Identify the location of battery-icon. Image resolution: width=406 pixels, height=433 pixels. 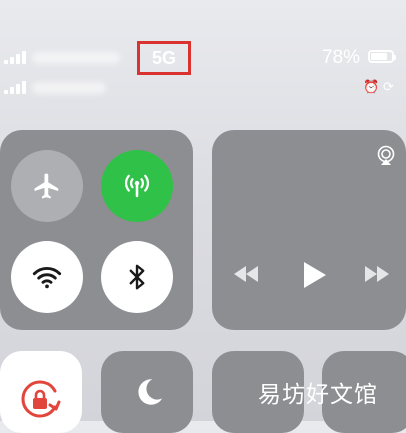
(382, 56).